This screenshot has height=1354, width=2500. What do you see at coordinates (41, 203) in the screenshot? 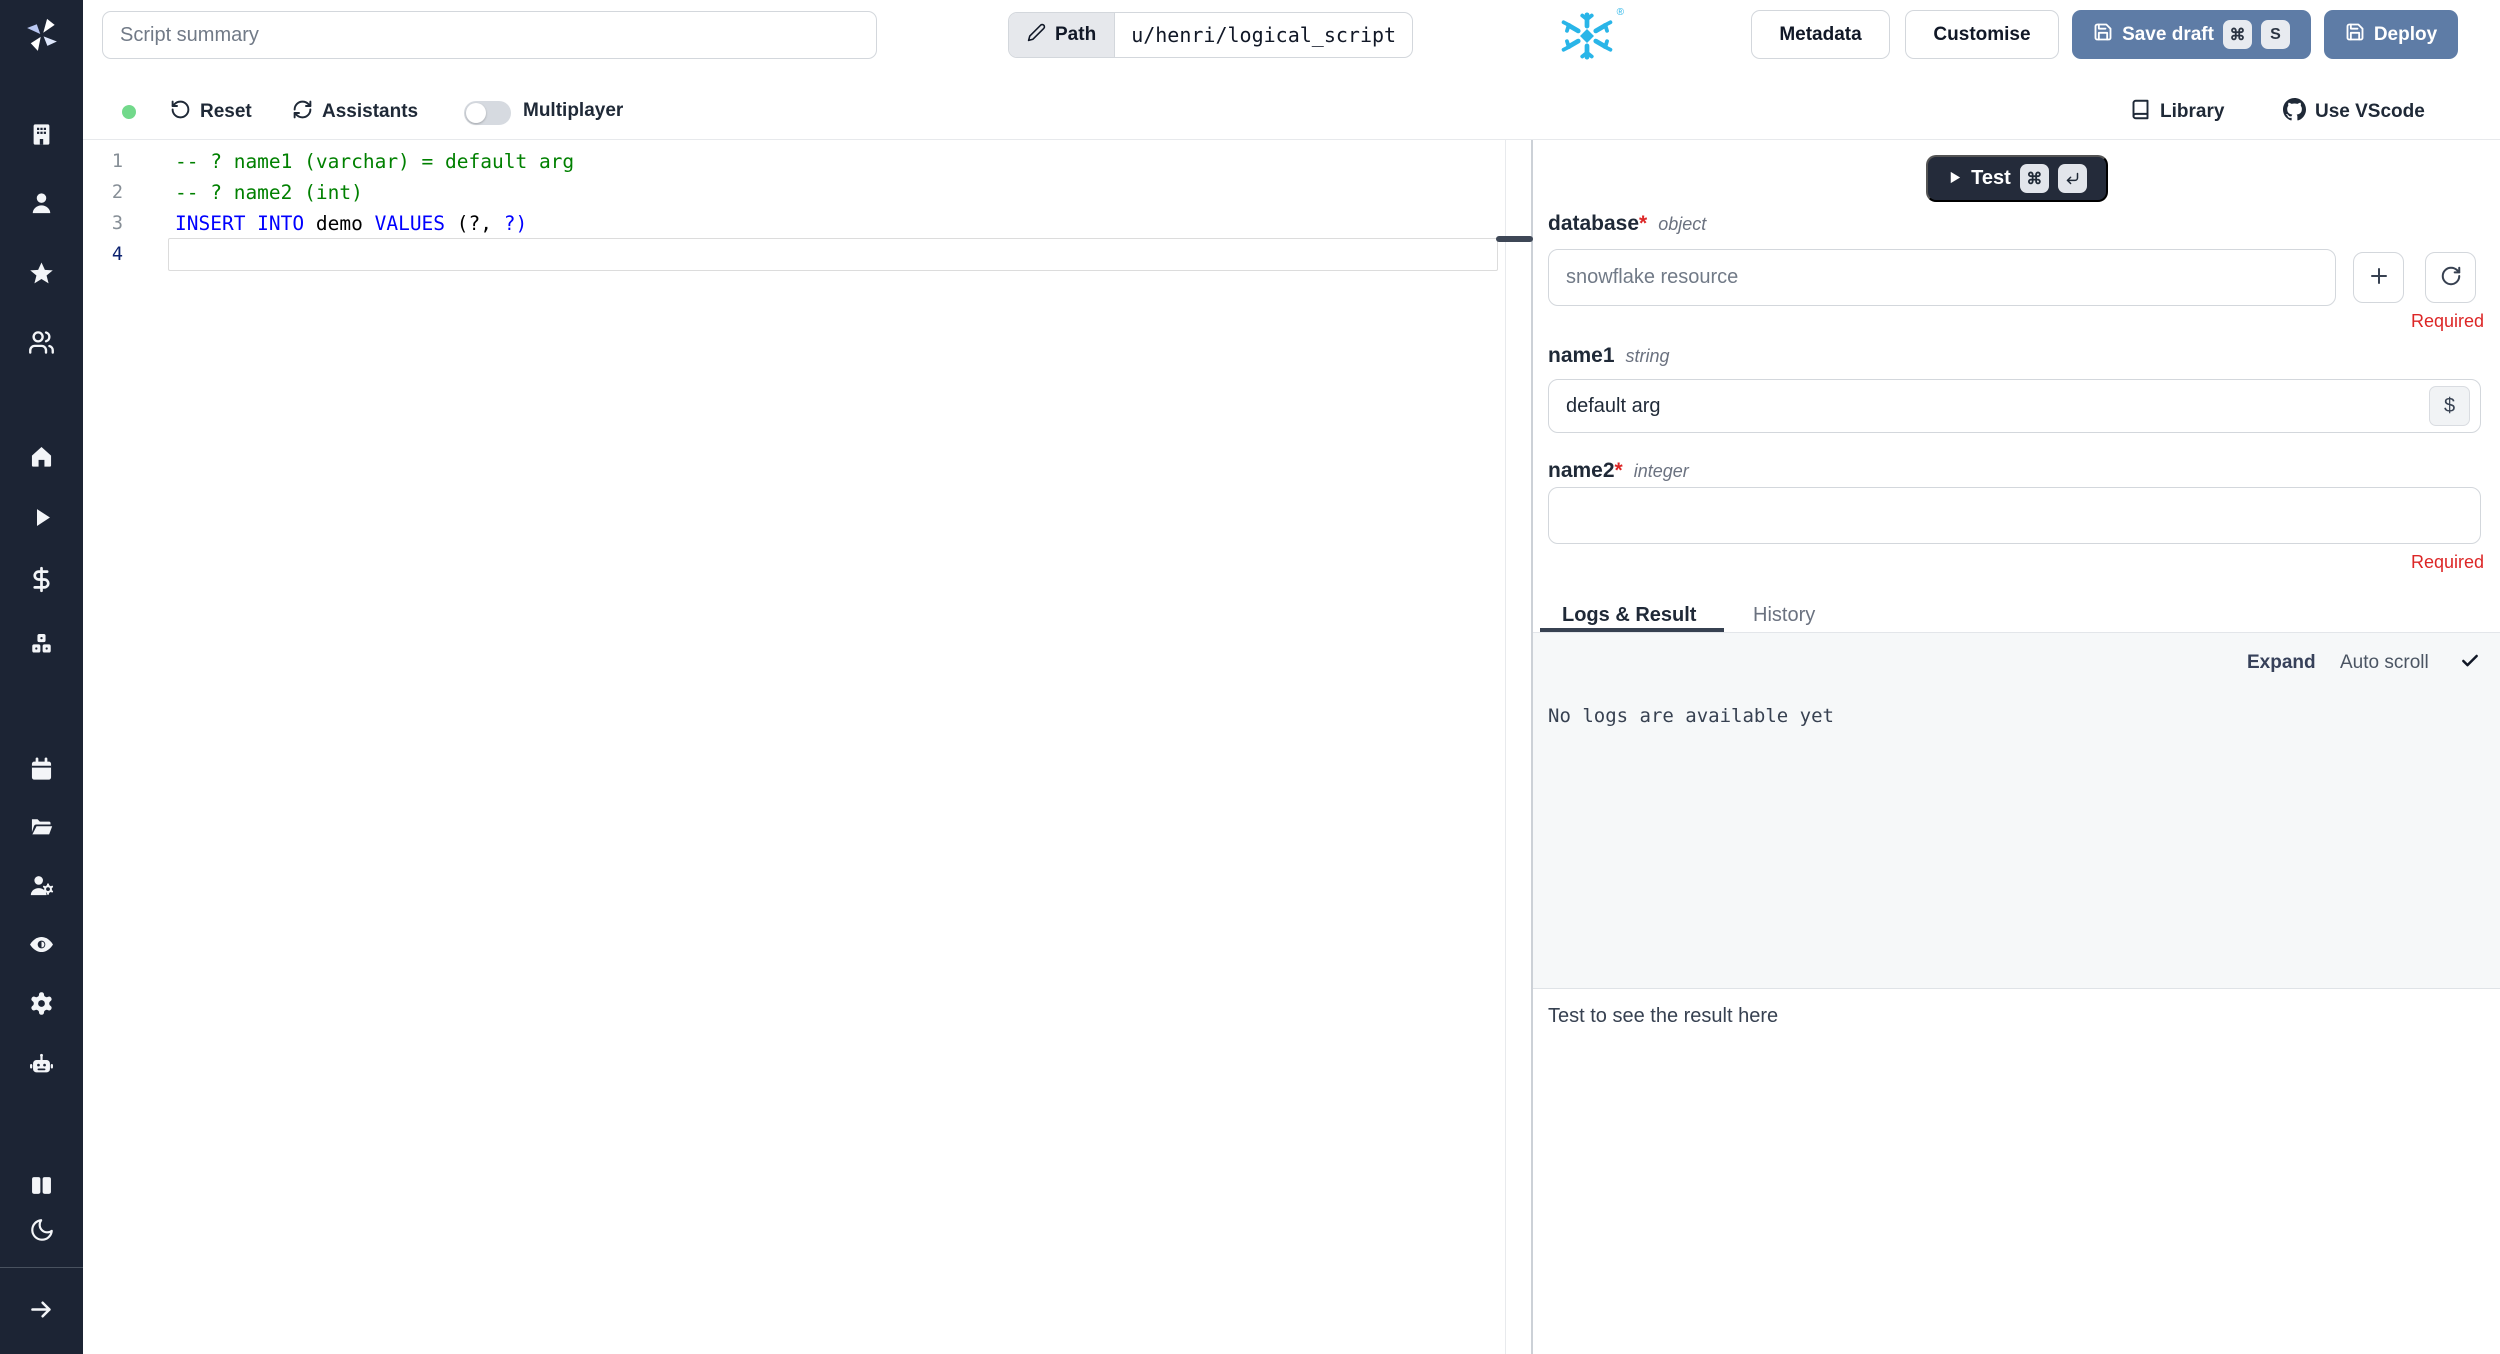
I see `user-icon` at bounding box center [41, 203].